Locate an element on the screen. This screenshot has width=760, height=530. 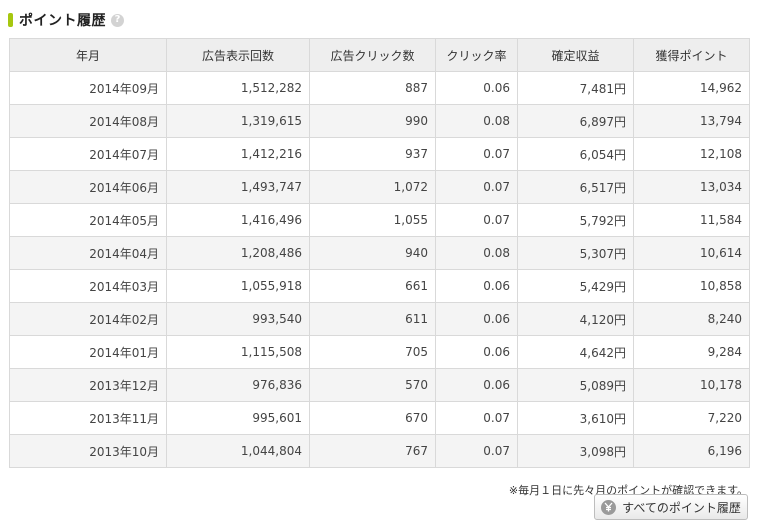
cell-points: 13,794 is located at coordinates (691, 121).